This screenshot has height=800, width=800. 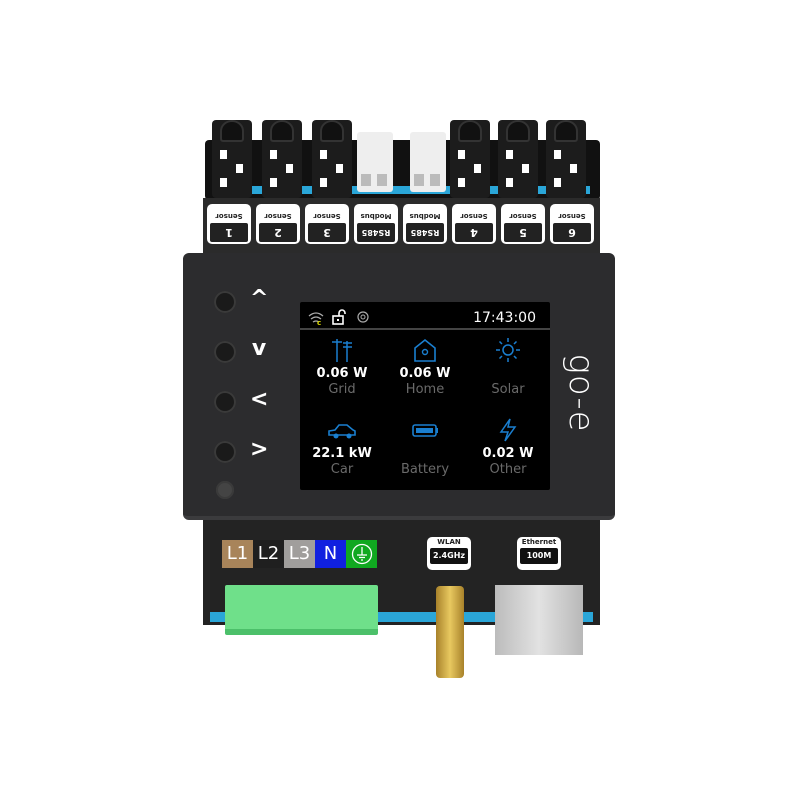 What do you see at coordinates (425, 350) in the screenshot?
I see `home-icon` at bounding box center [425, 350].